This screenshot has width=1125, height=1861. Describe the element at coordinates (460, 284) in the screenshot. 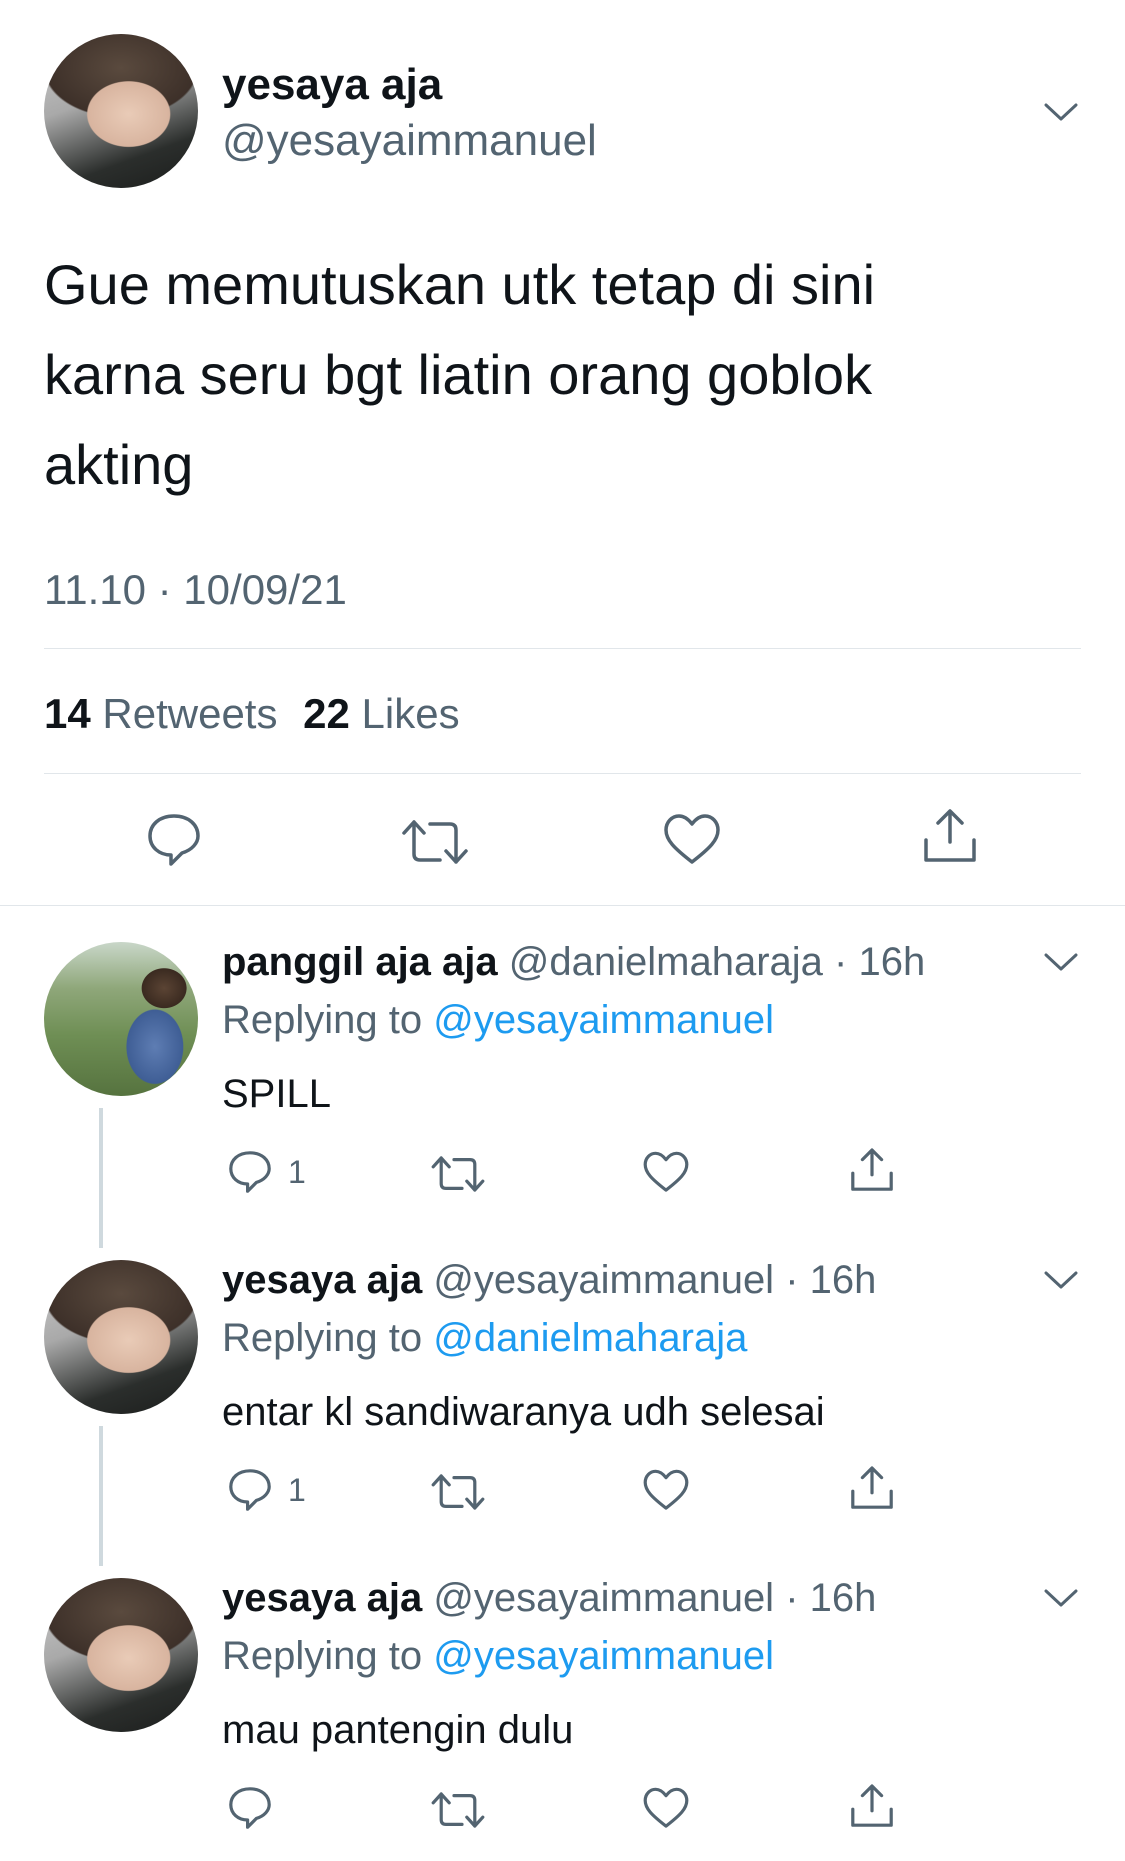

I see `tweet-text-line: Gue memutuskan utk tetap di sini` at that location.